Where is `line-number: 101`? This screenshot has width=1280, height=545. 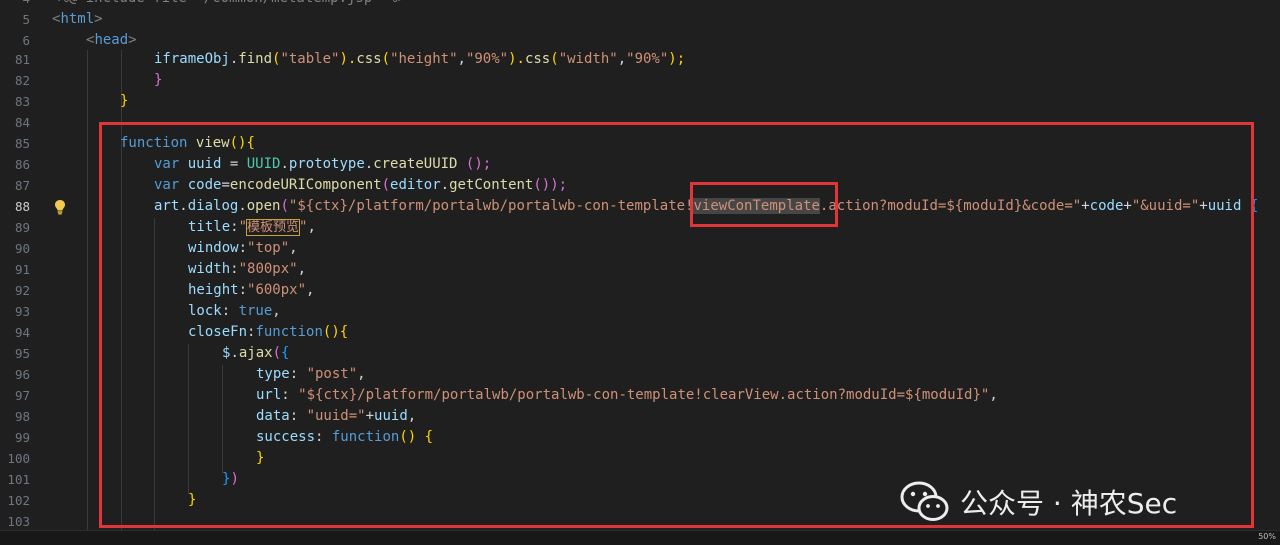 line-number: 101 is located at coordinates (18, 479).